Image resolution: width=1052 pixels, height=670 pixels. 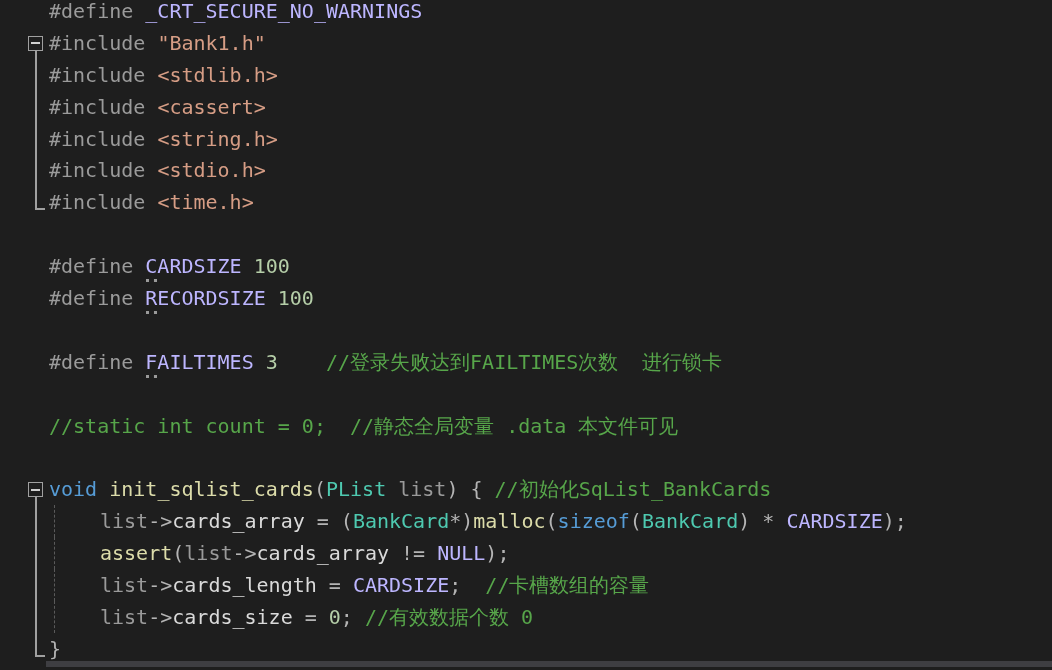 What do you see at coordinates (316, 617) in the screenshot?
I see `code-line: list->cards_size = 0; //有效数据个数 0` at bounding box center [316, 617].